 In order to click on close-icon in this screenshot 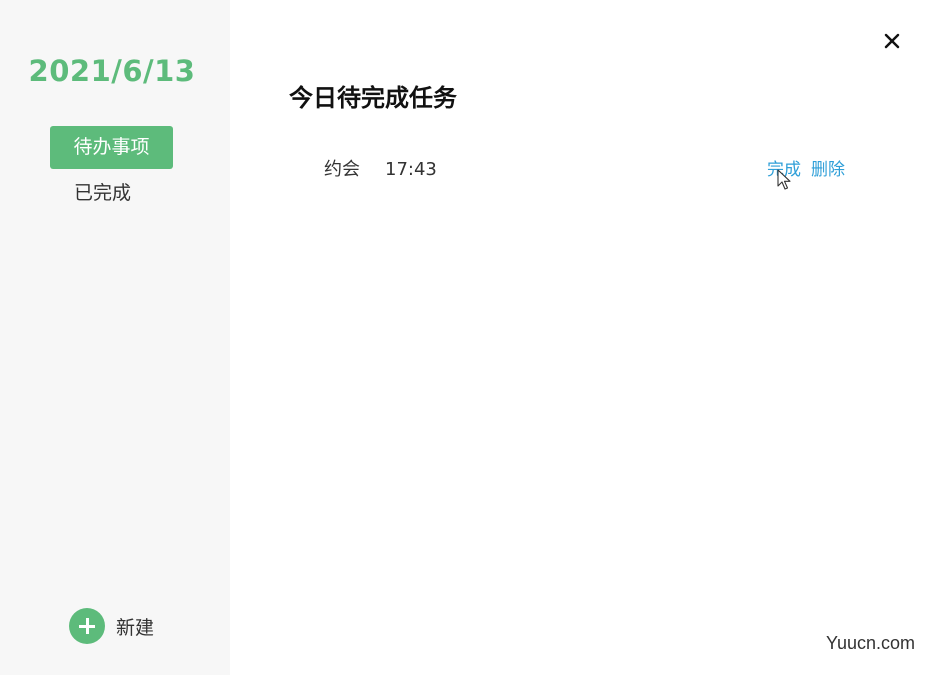, I will do `click(892, 41)`.